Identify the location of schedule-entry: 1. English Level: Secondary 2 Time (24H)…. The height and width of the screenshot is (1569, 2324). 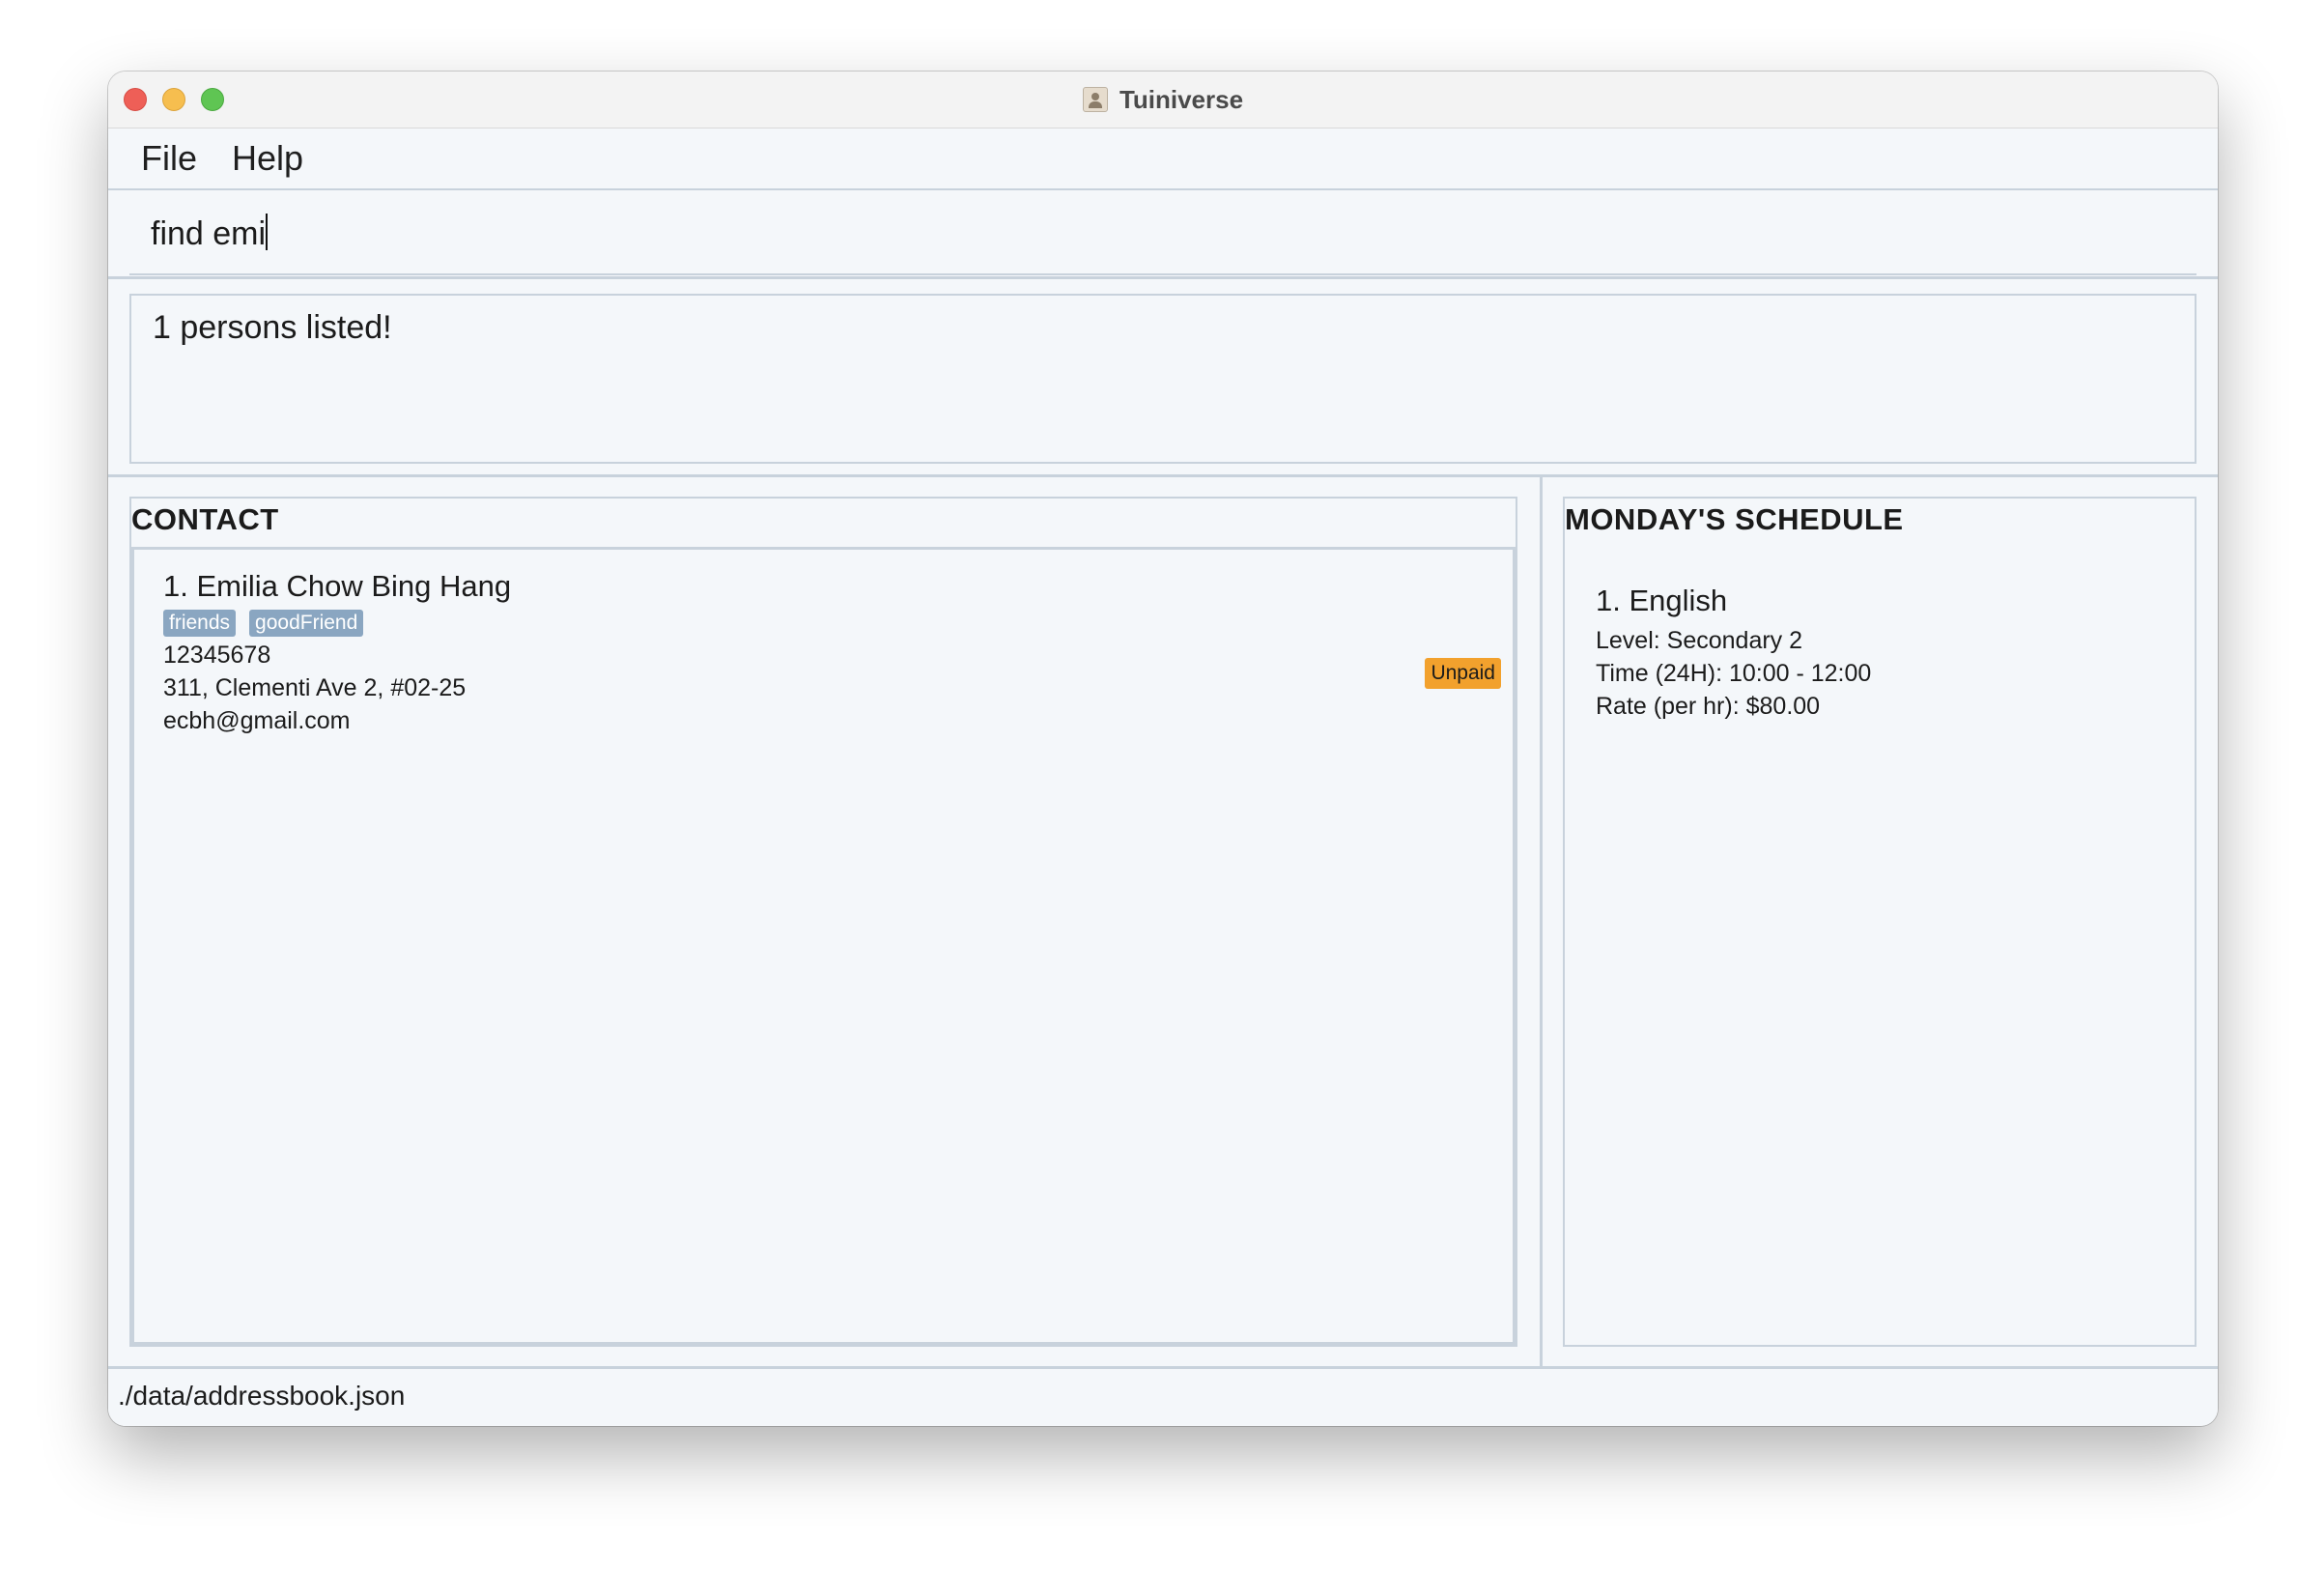
(1733, 653).